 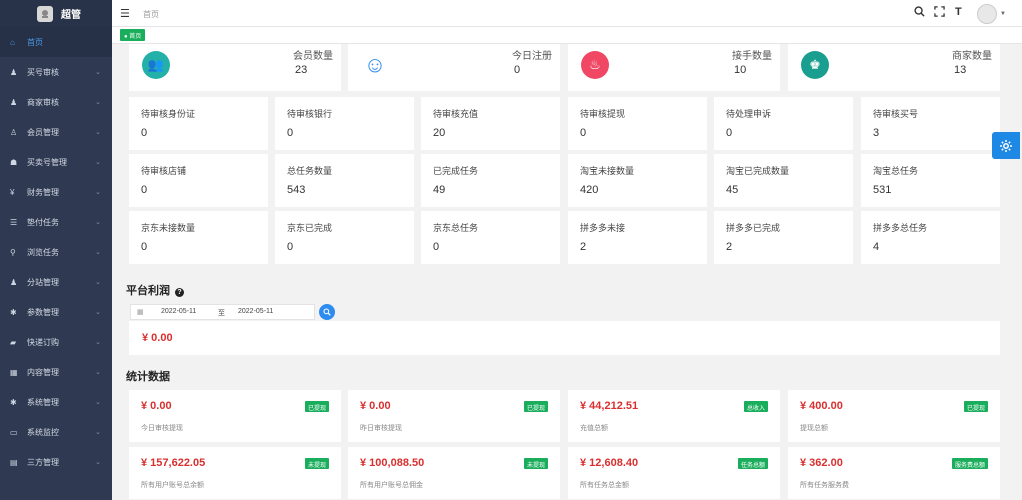 What do you see at coordinates (198, 123) in the screenshot?
I see `metric-card: 待审核身份证 0` at bounding box center [198, 123].